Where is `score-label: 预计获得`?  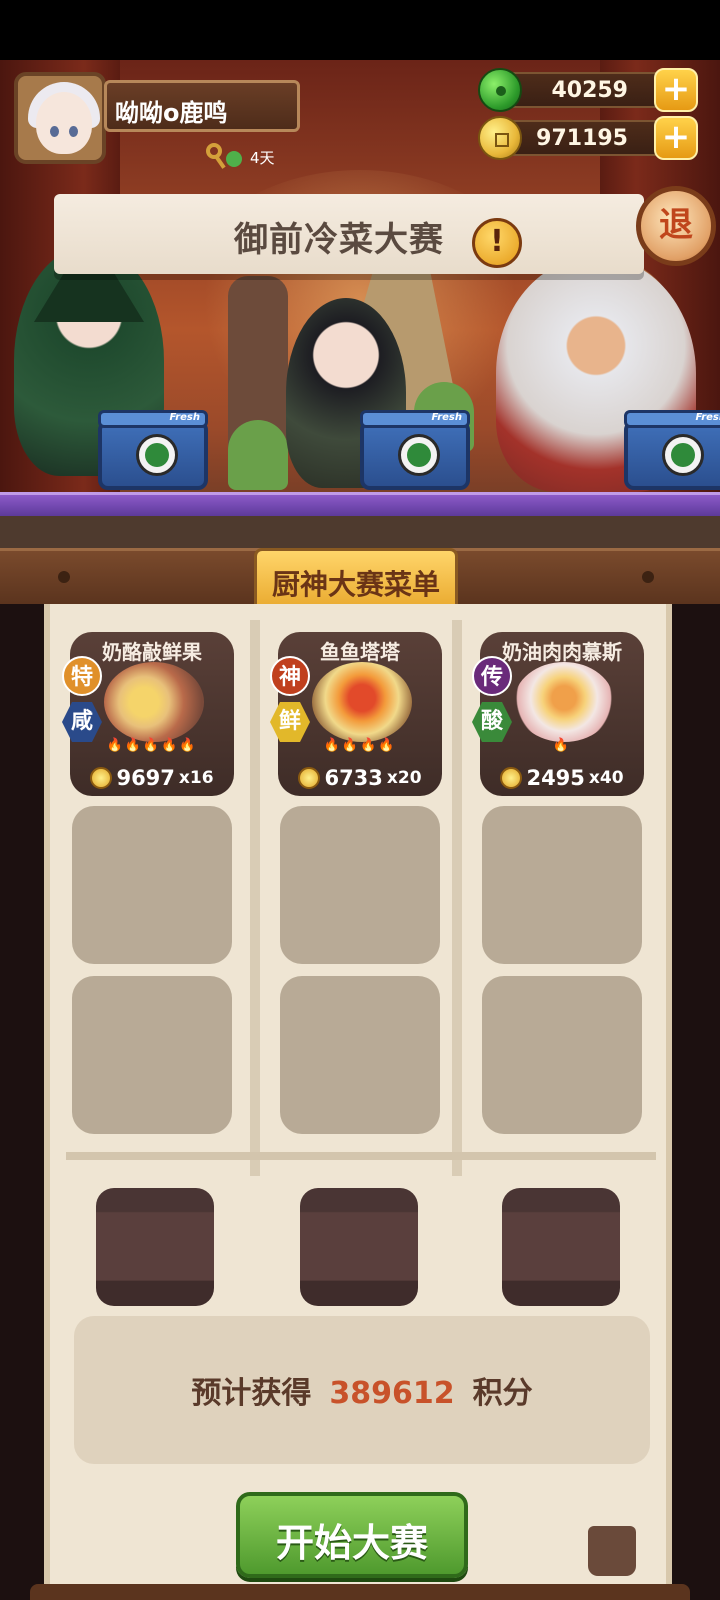
score-label: 预计获得 is located at coordinates (251, 1393).